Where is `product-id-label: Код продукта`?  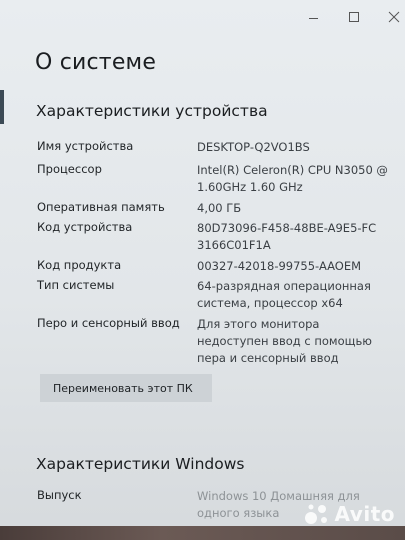
product-id-label: Код продукта is located at coordinates (79, 265).